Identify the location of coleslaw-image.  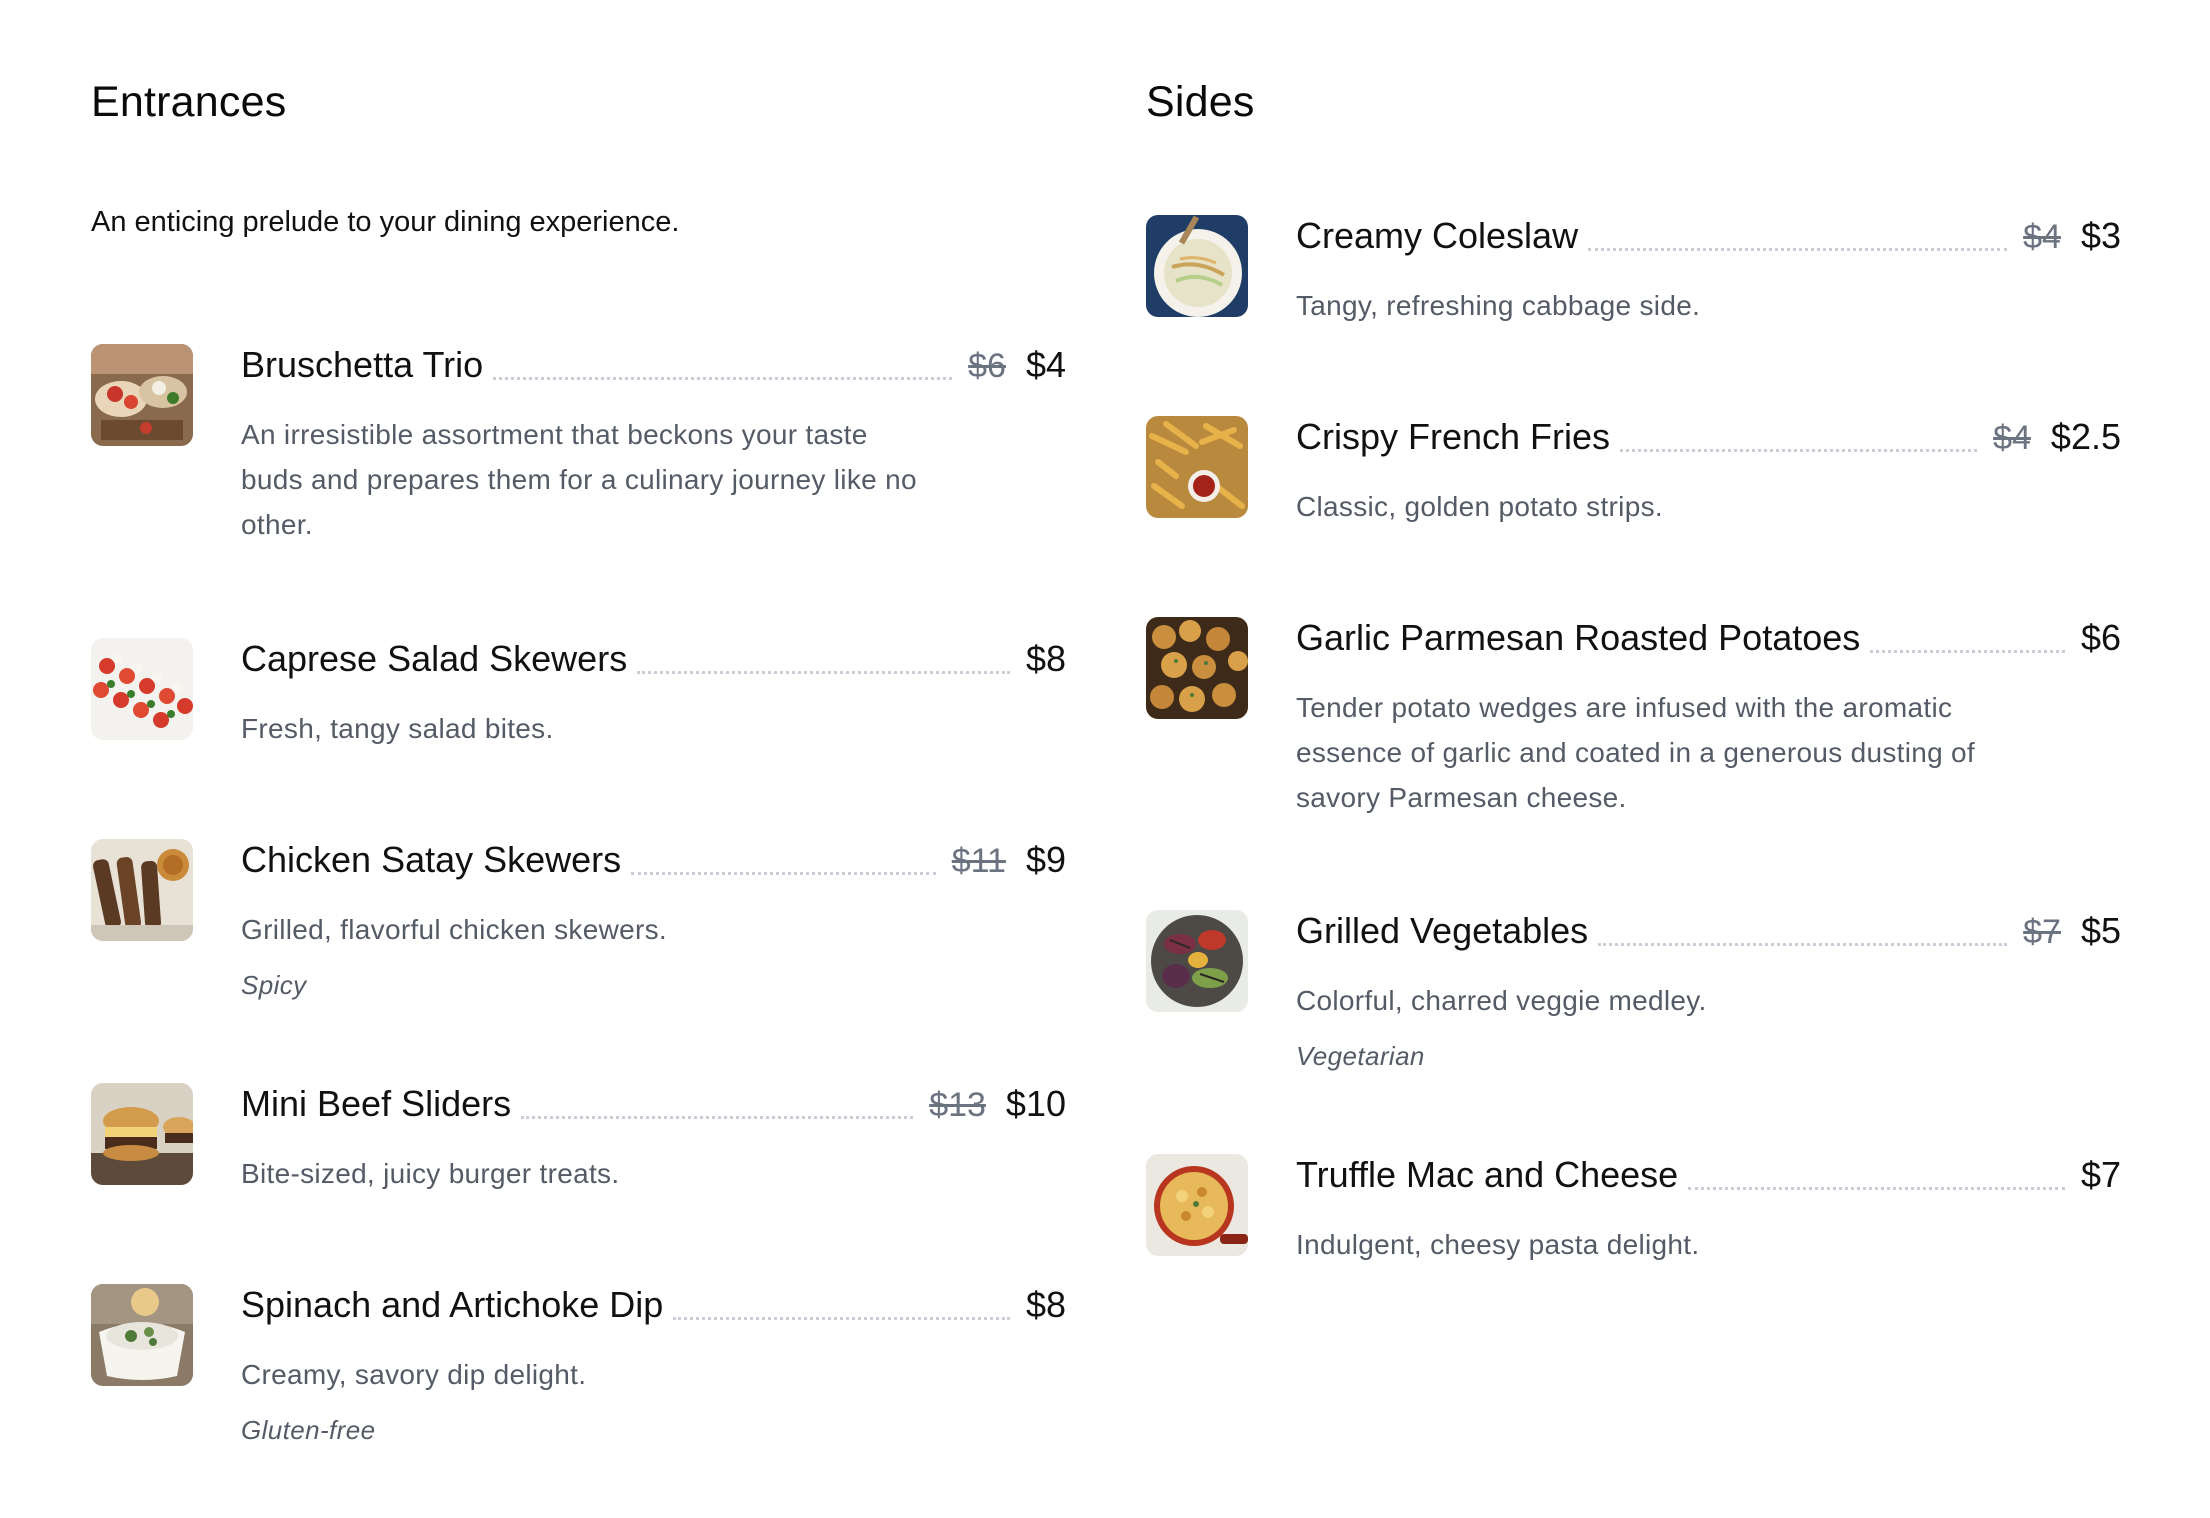
(1197, 266).